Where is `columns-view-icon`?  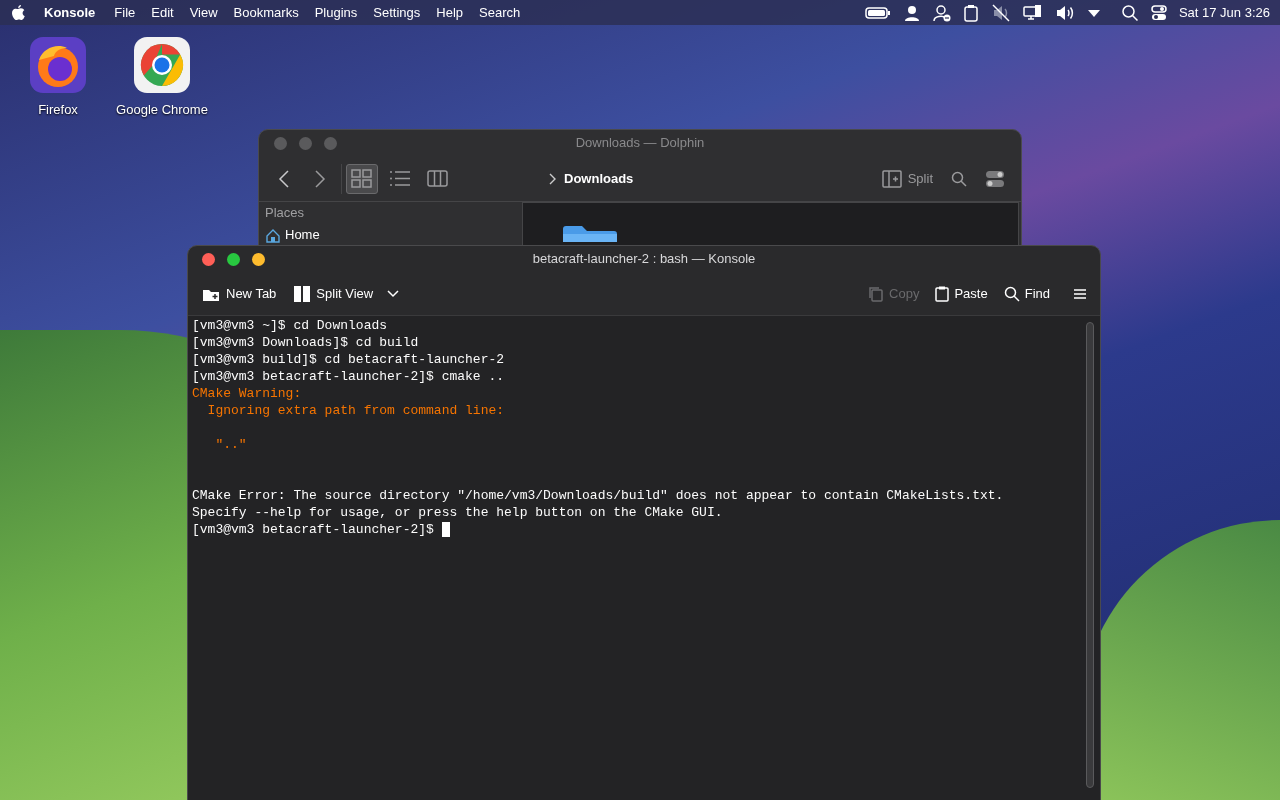 columns-view-icon is located at coordinates (438, 178).